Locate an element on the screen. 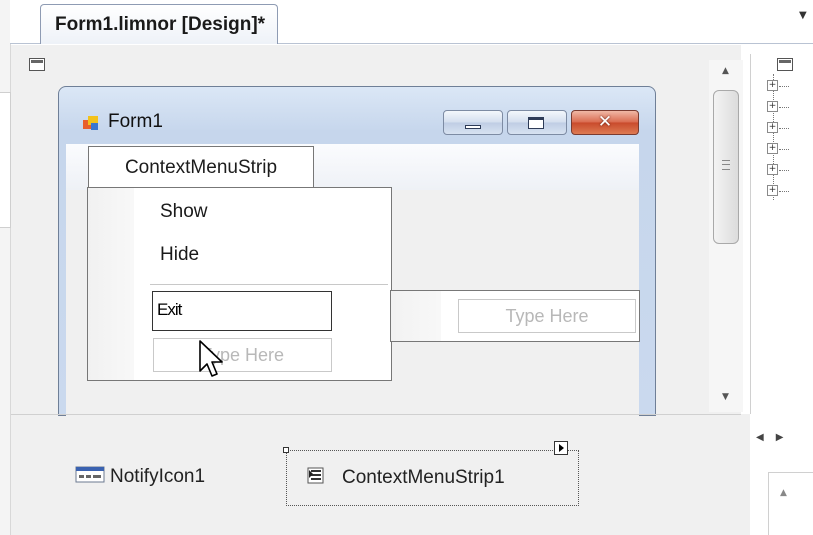  scrollbar-grip-icon is located at coordinates (726, 165).